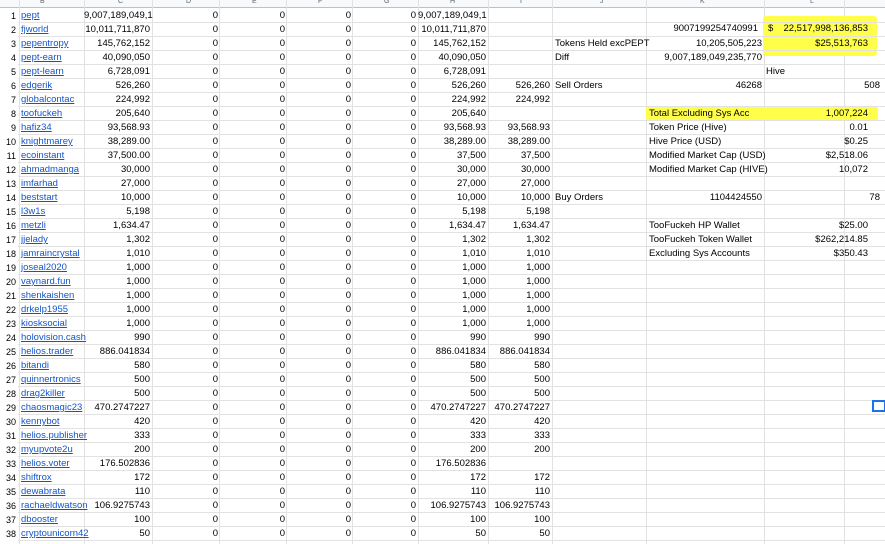 The height and width of the screenshot is (544, 885). I want to click on cell-c: 176.502836, so click(117, 464).